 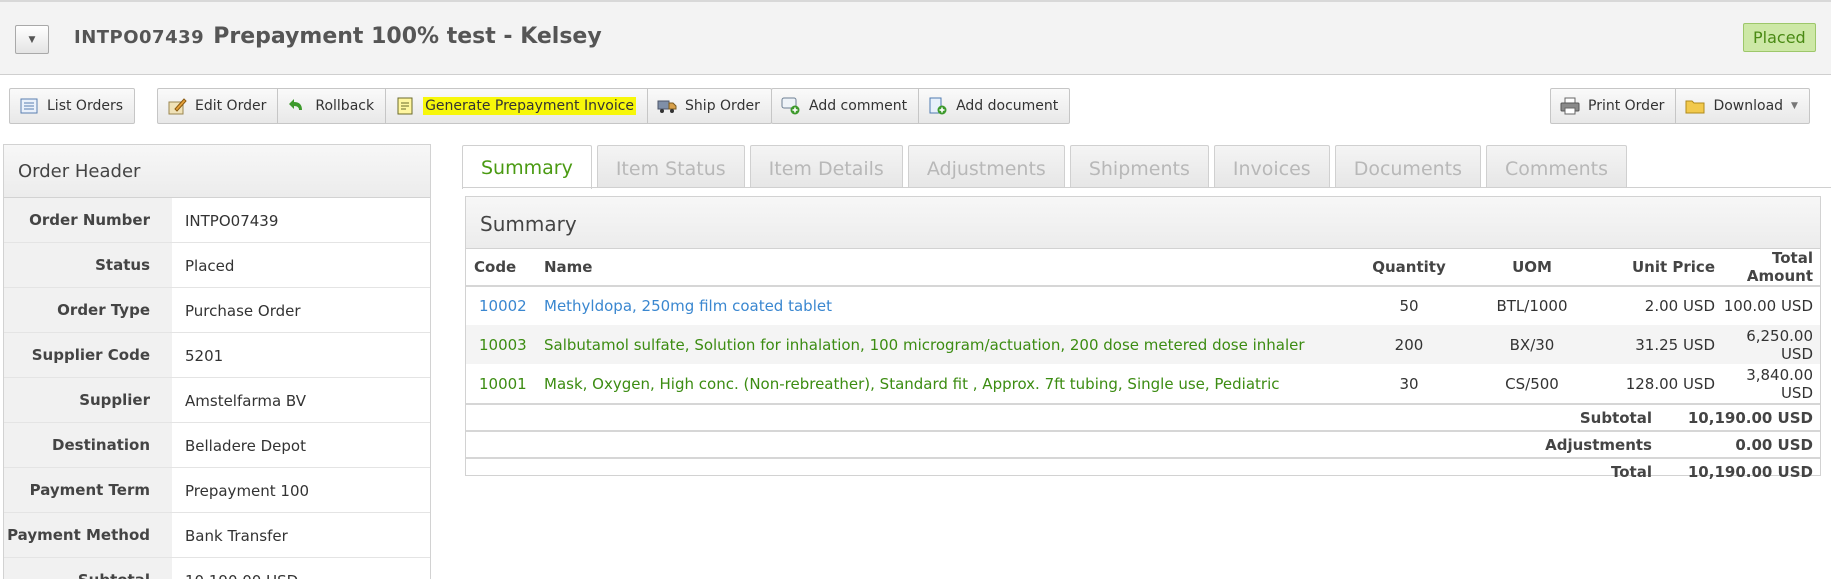 I want to click on print-download-group: Print Order Download ▼, so click(x=1680, y=106).